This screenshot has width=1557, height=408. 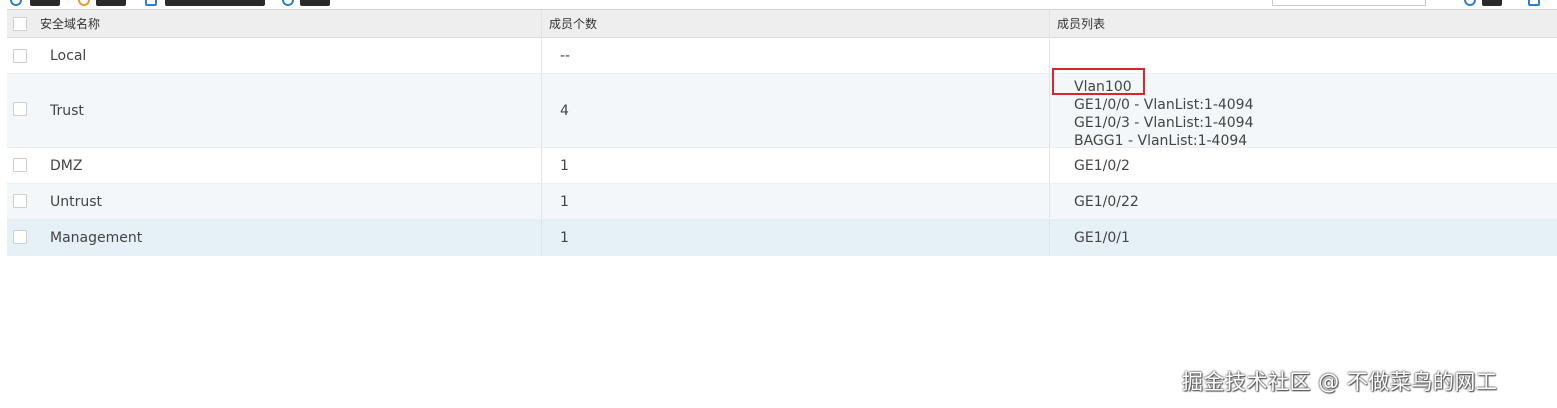 I want to click on zone-name: Local, so click(x=68, y=55).